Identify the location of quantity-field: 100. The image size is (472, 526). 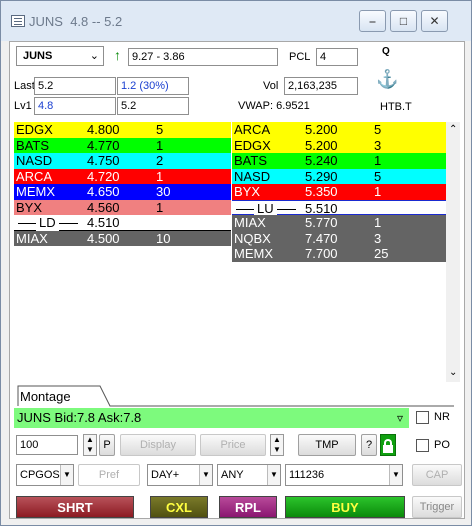
(47, 445).